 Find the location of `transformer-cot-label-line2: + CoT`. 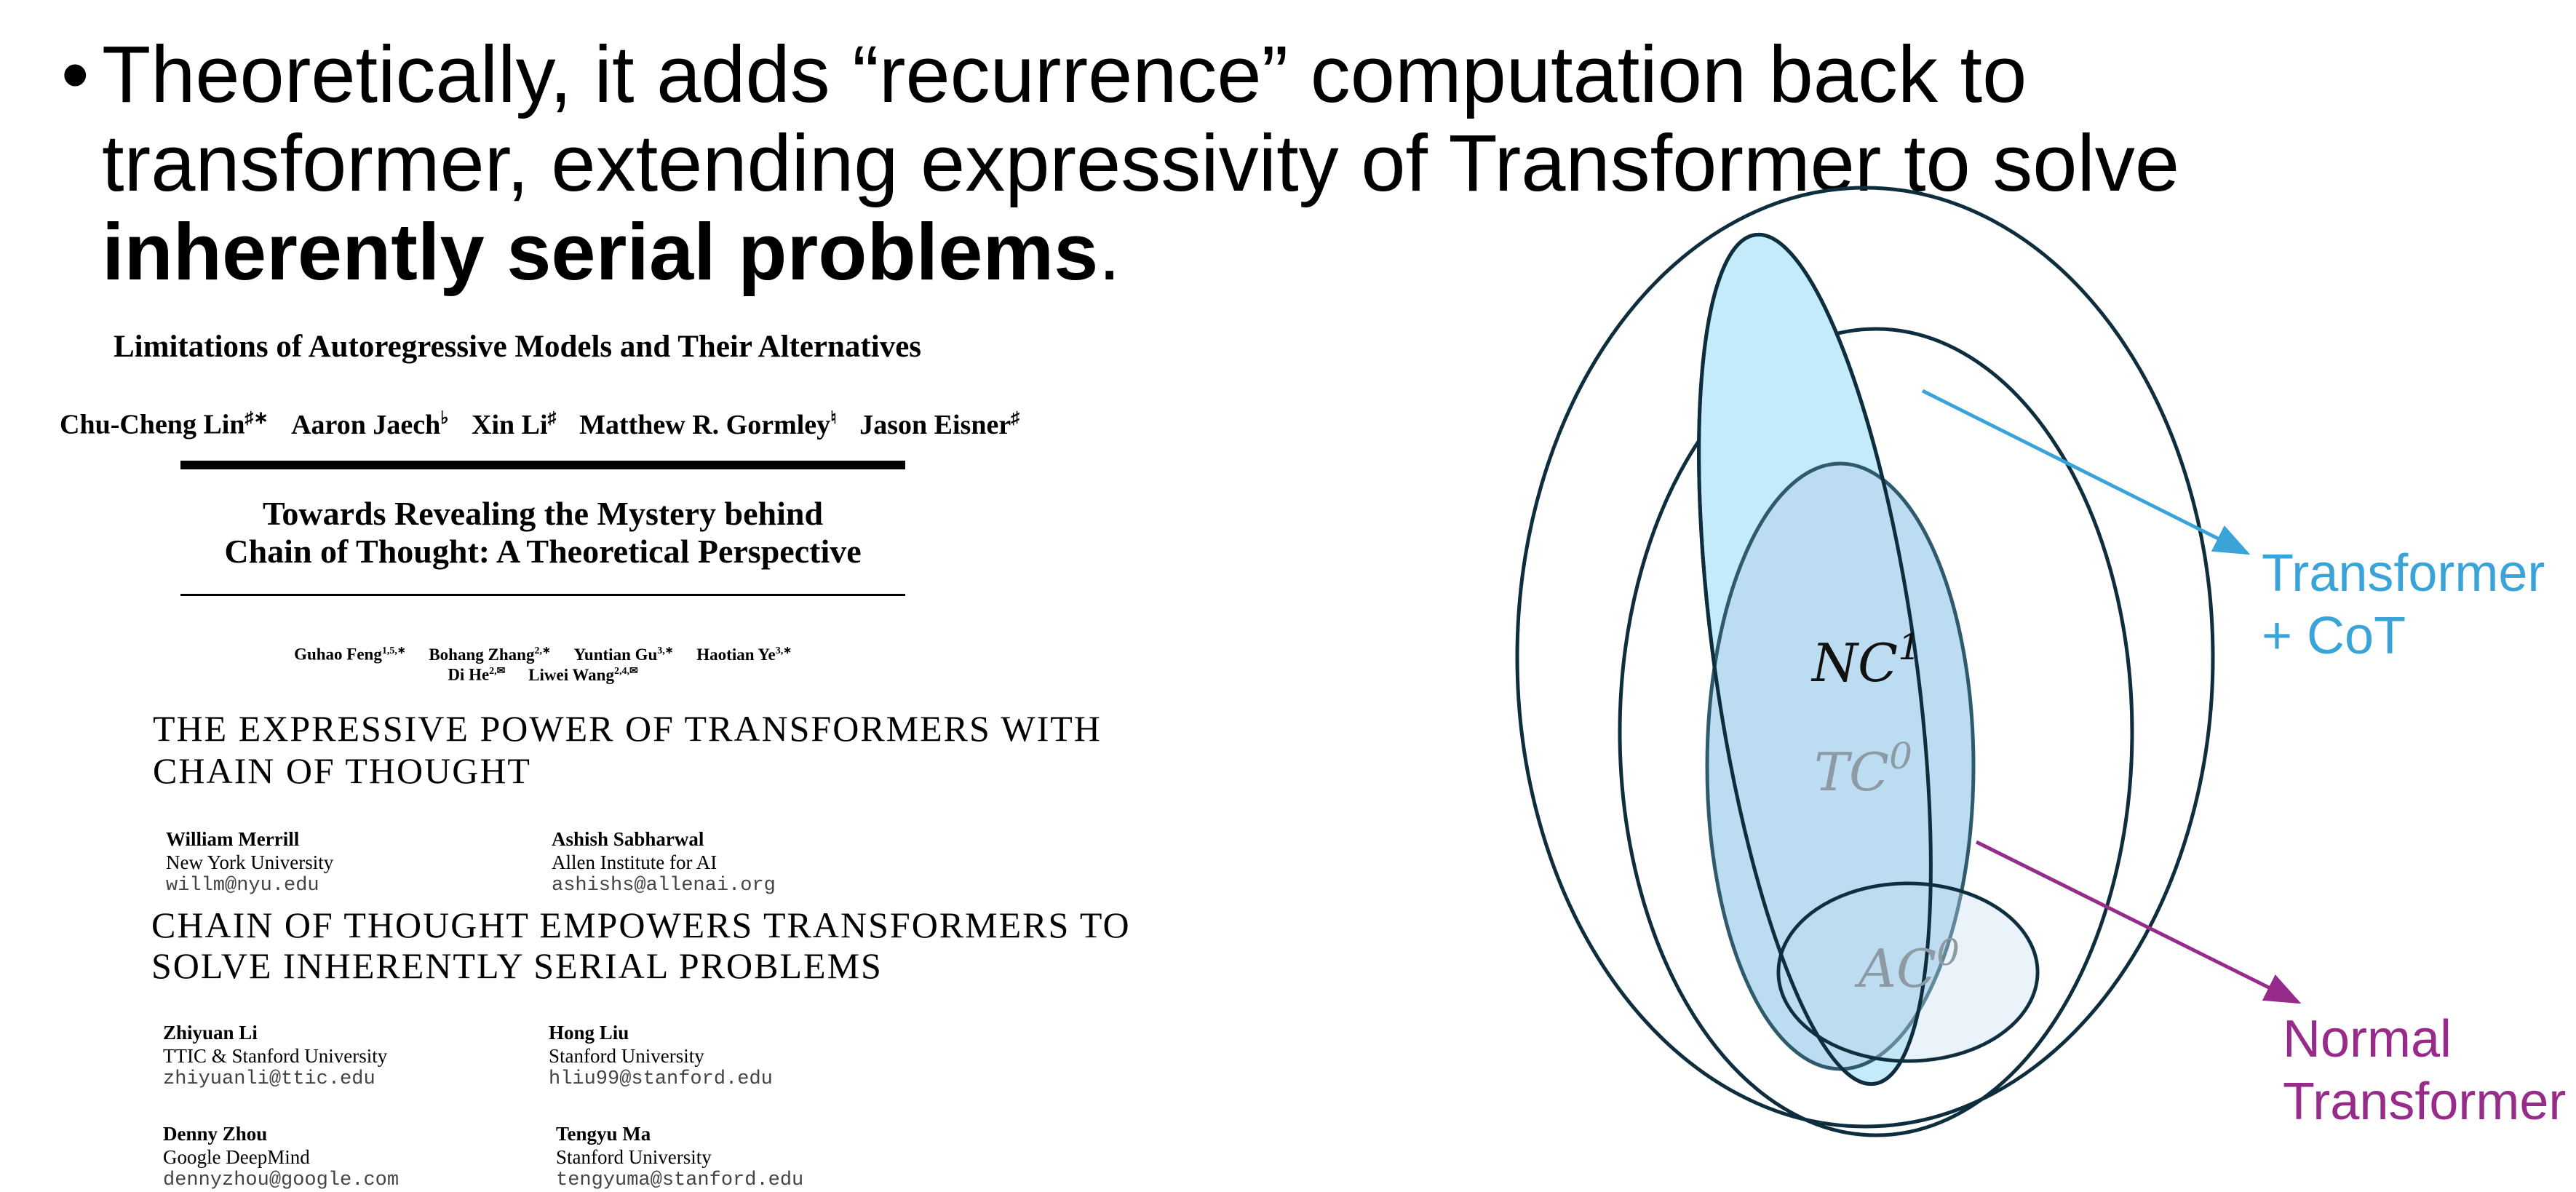

transformer-cot-label-line2: + CoT is located at coordinates (2334, 636).